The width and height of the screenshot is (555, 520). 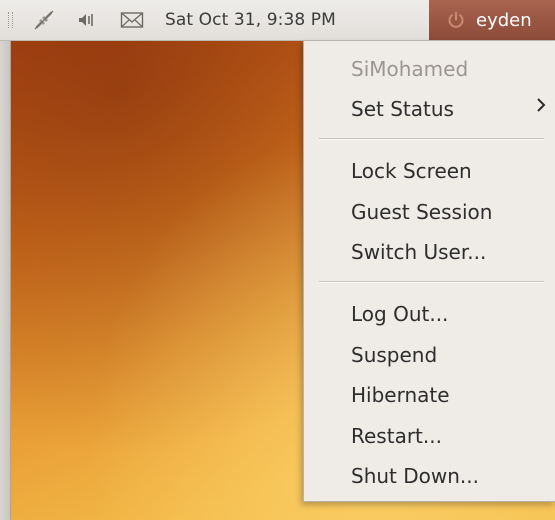 What do you see at coordinates (5, 260) in the screenshot?
I see `left-window-edge` at bounding box center [5, 260].